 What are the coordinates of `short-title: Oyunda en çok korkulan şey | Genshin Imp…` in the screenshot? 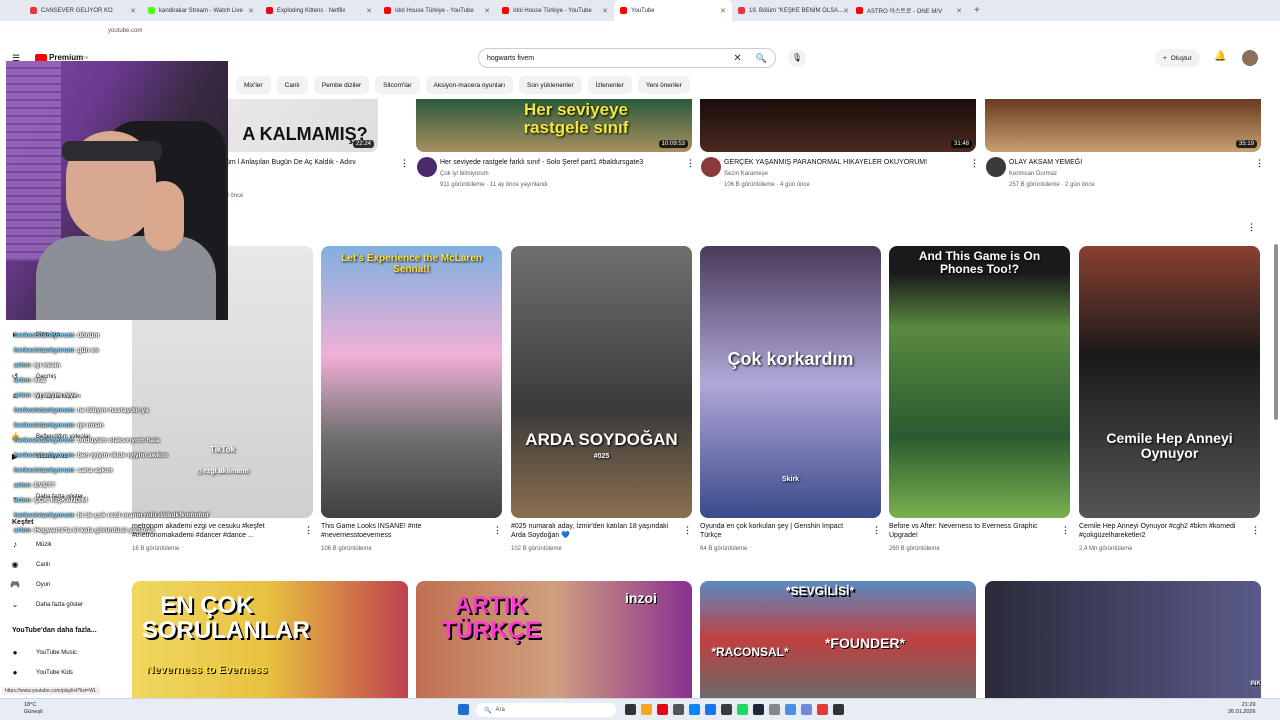 It's located at (782, 531).